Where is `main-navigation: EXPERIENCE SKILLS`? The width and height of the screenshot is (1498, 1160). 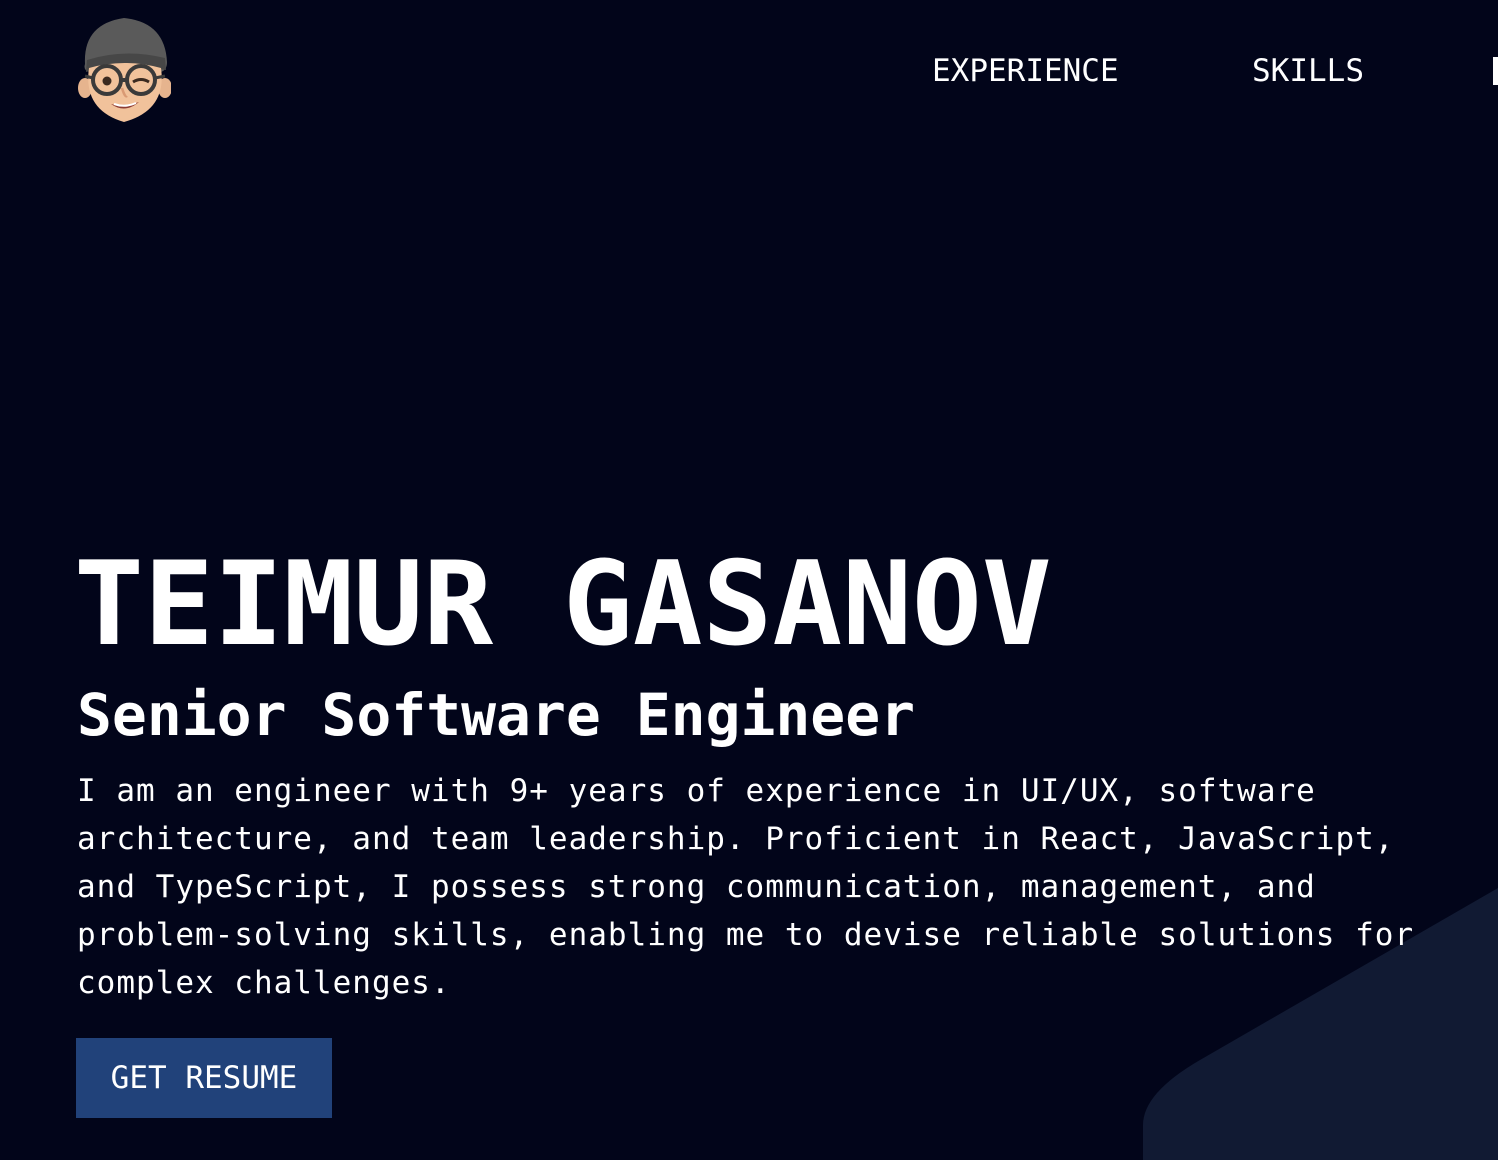 main-navigation: EXPERIENCE SKILLS is located at coordinates (749, 72).